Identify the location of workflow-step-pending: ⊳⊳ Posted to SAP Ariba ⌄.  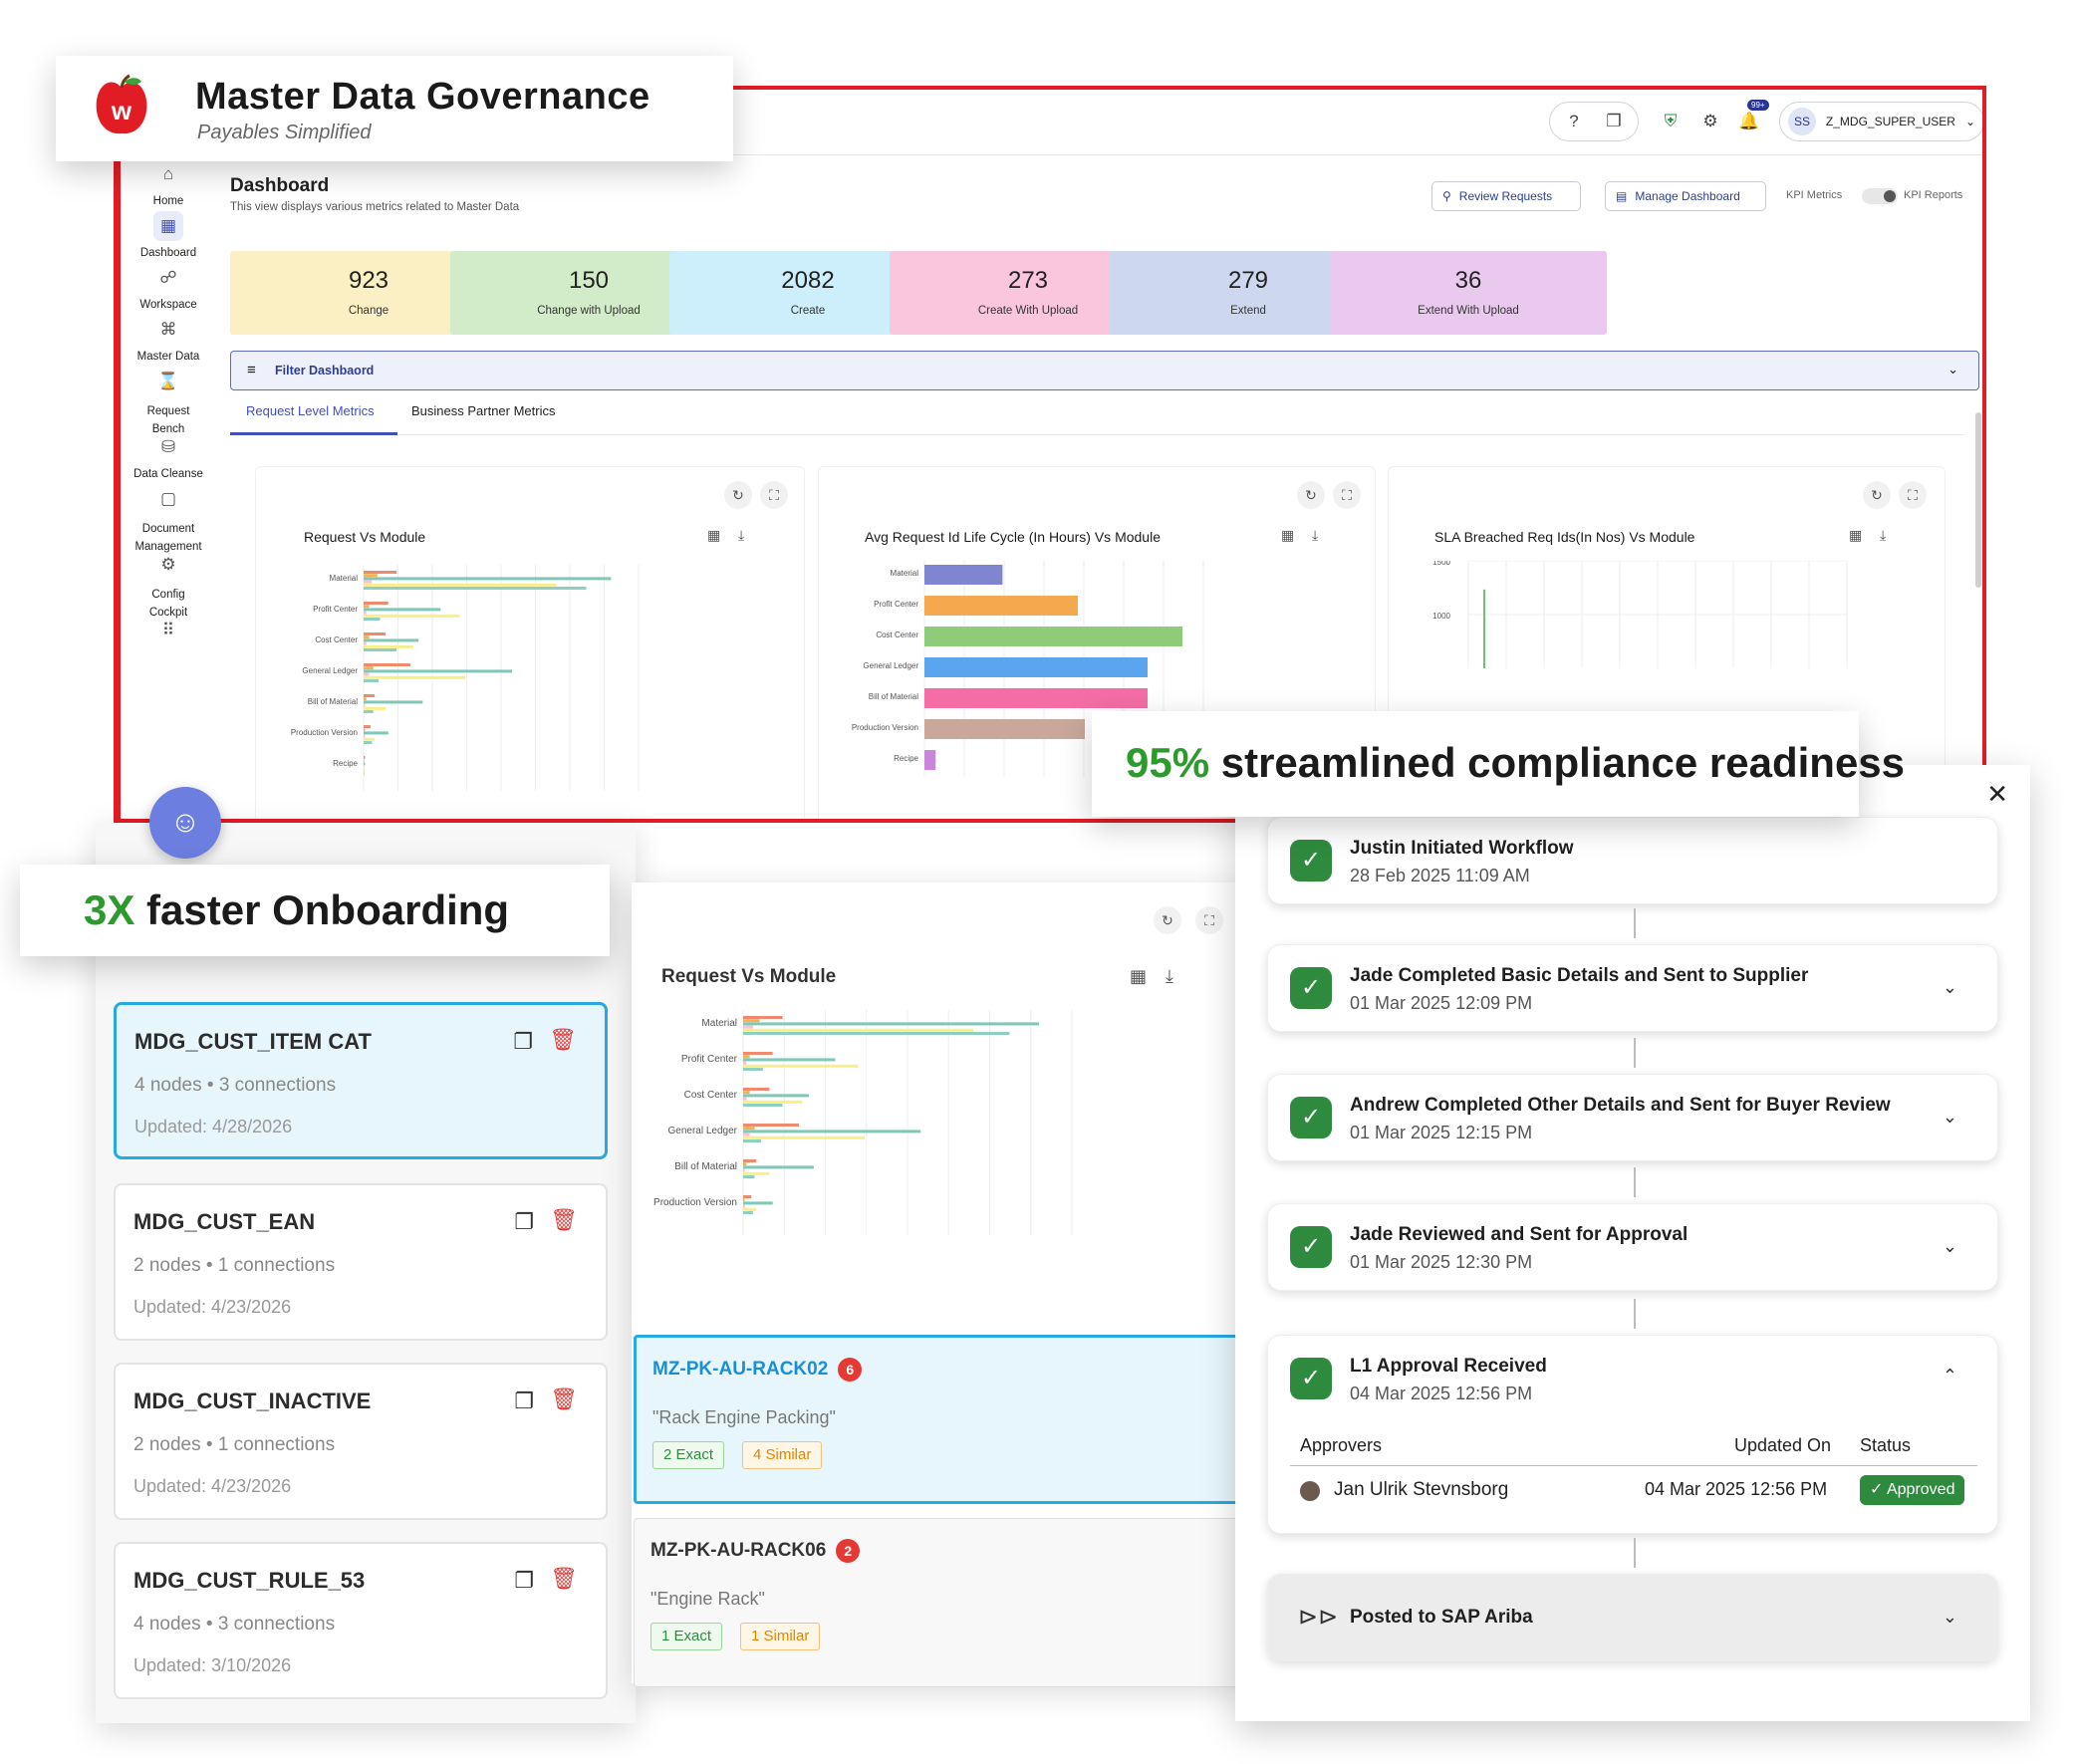
(1632, 1617).